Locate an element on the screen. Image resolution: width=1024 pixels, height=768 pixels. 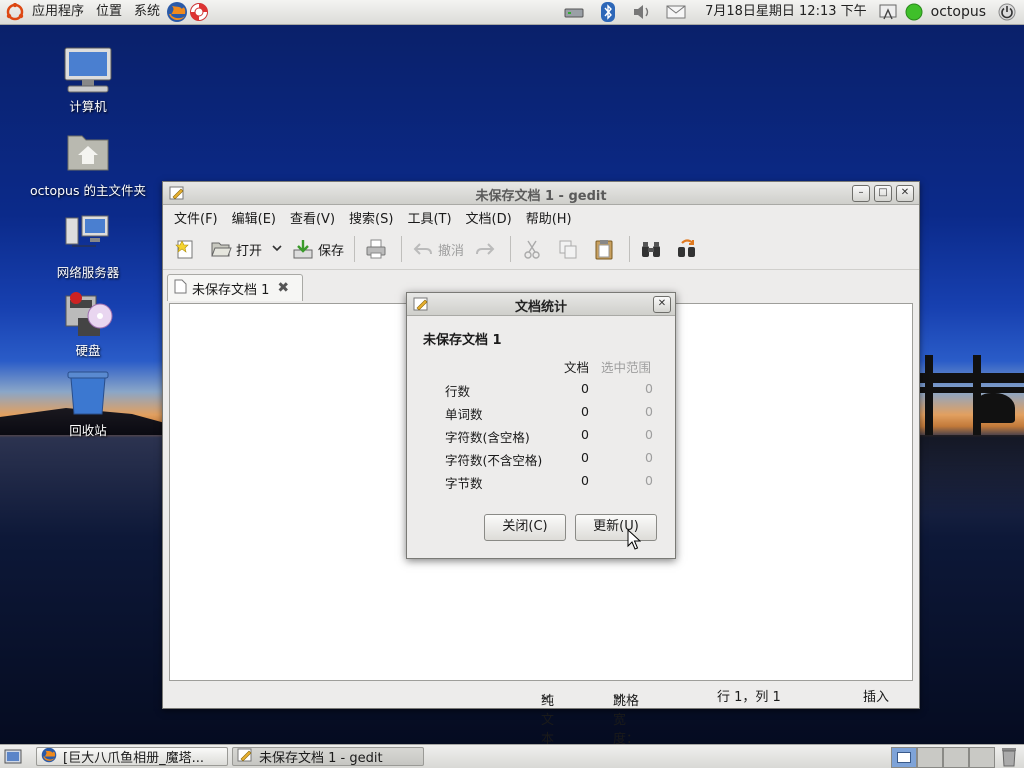
close-dialog-button: 关闭(C) is located at coordinates (525, 527).